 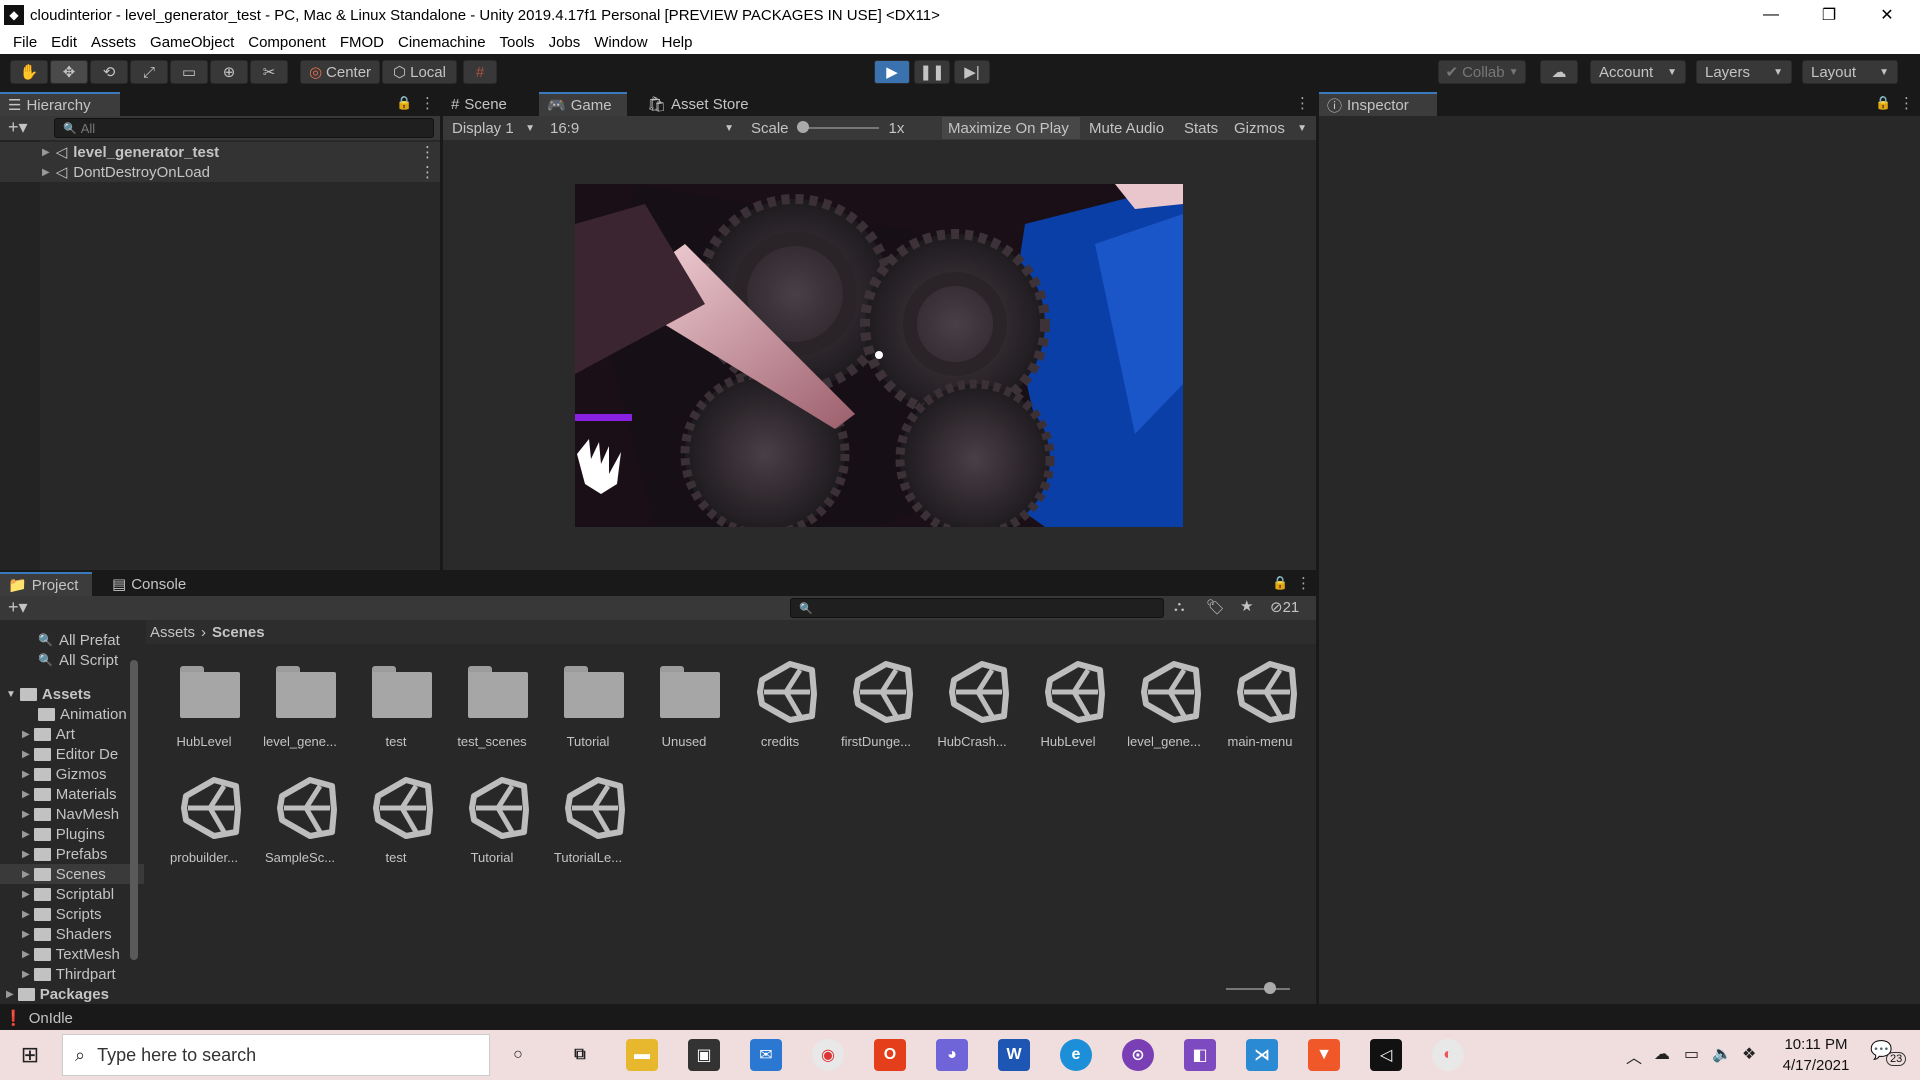 What do you see at coordinates (71, 954) in the screenshot?
I see `tree-item: ▶ TextMesh` at bounding box center [71, 954].